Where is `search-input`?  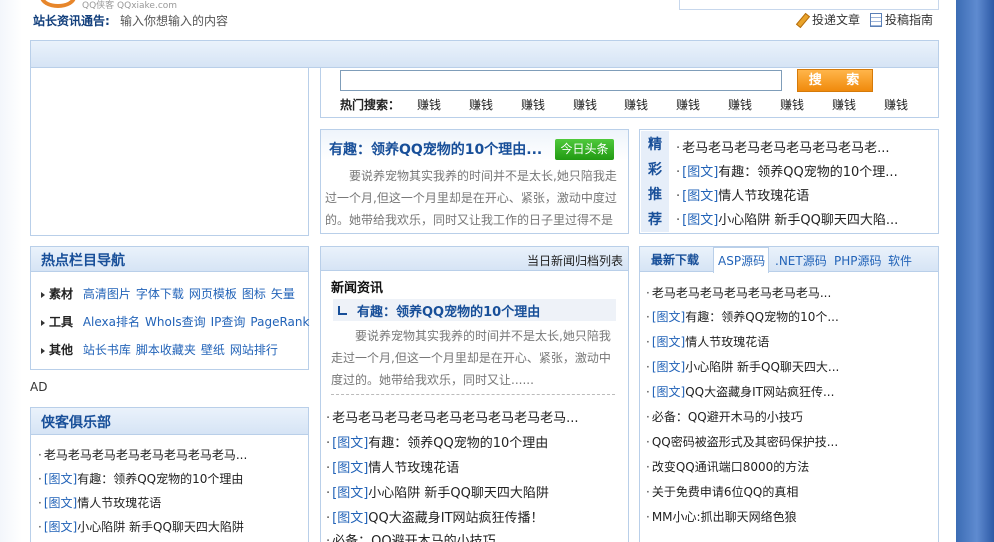 search-input is located at coordinates (561, 80).